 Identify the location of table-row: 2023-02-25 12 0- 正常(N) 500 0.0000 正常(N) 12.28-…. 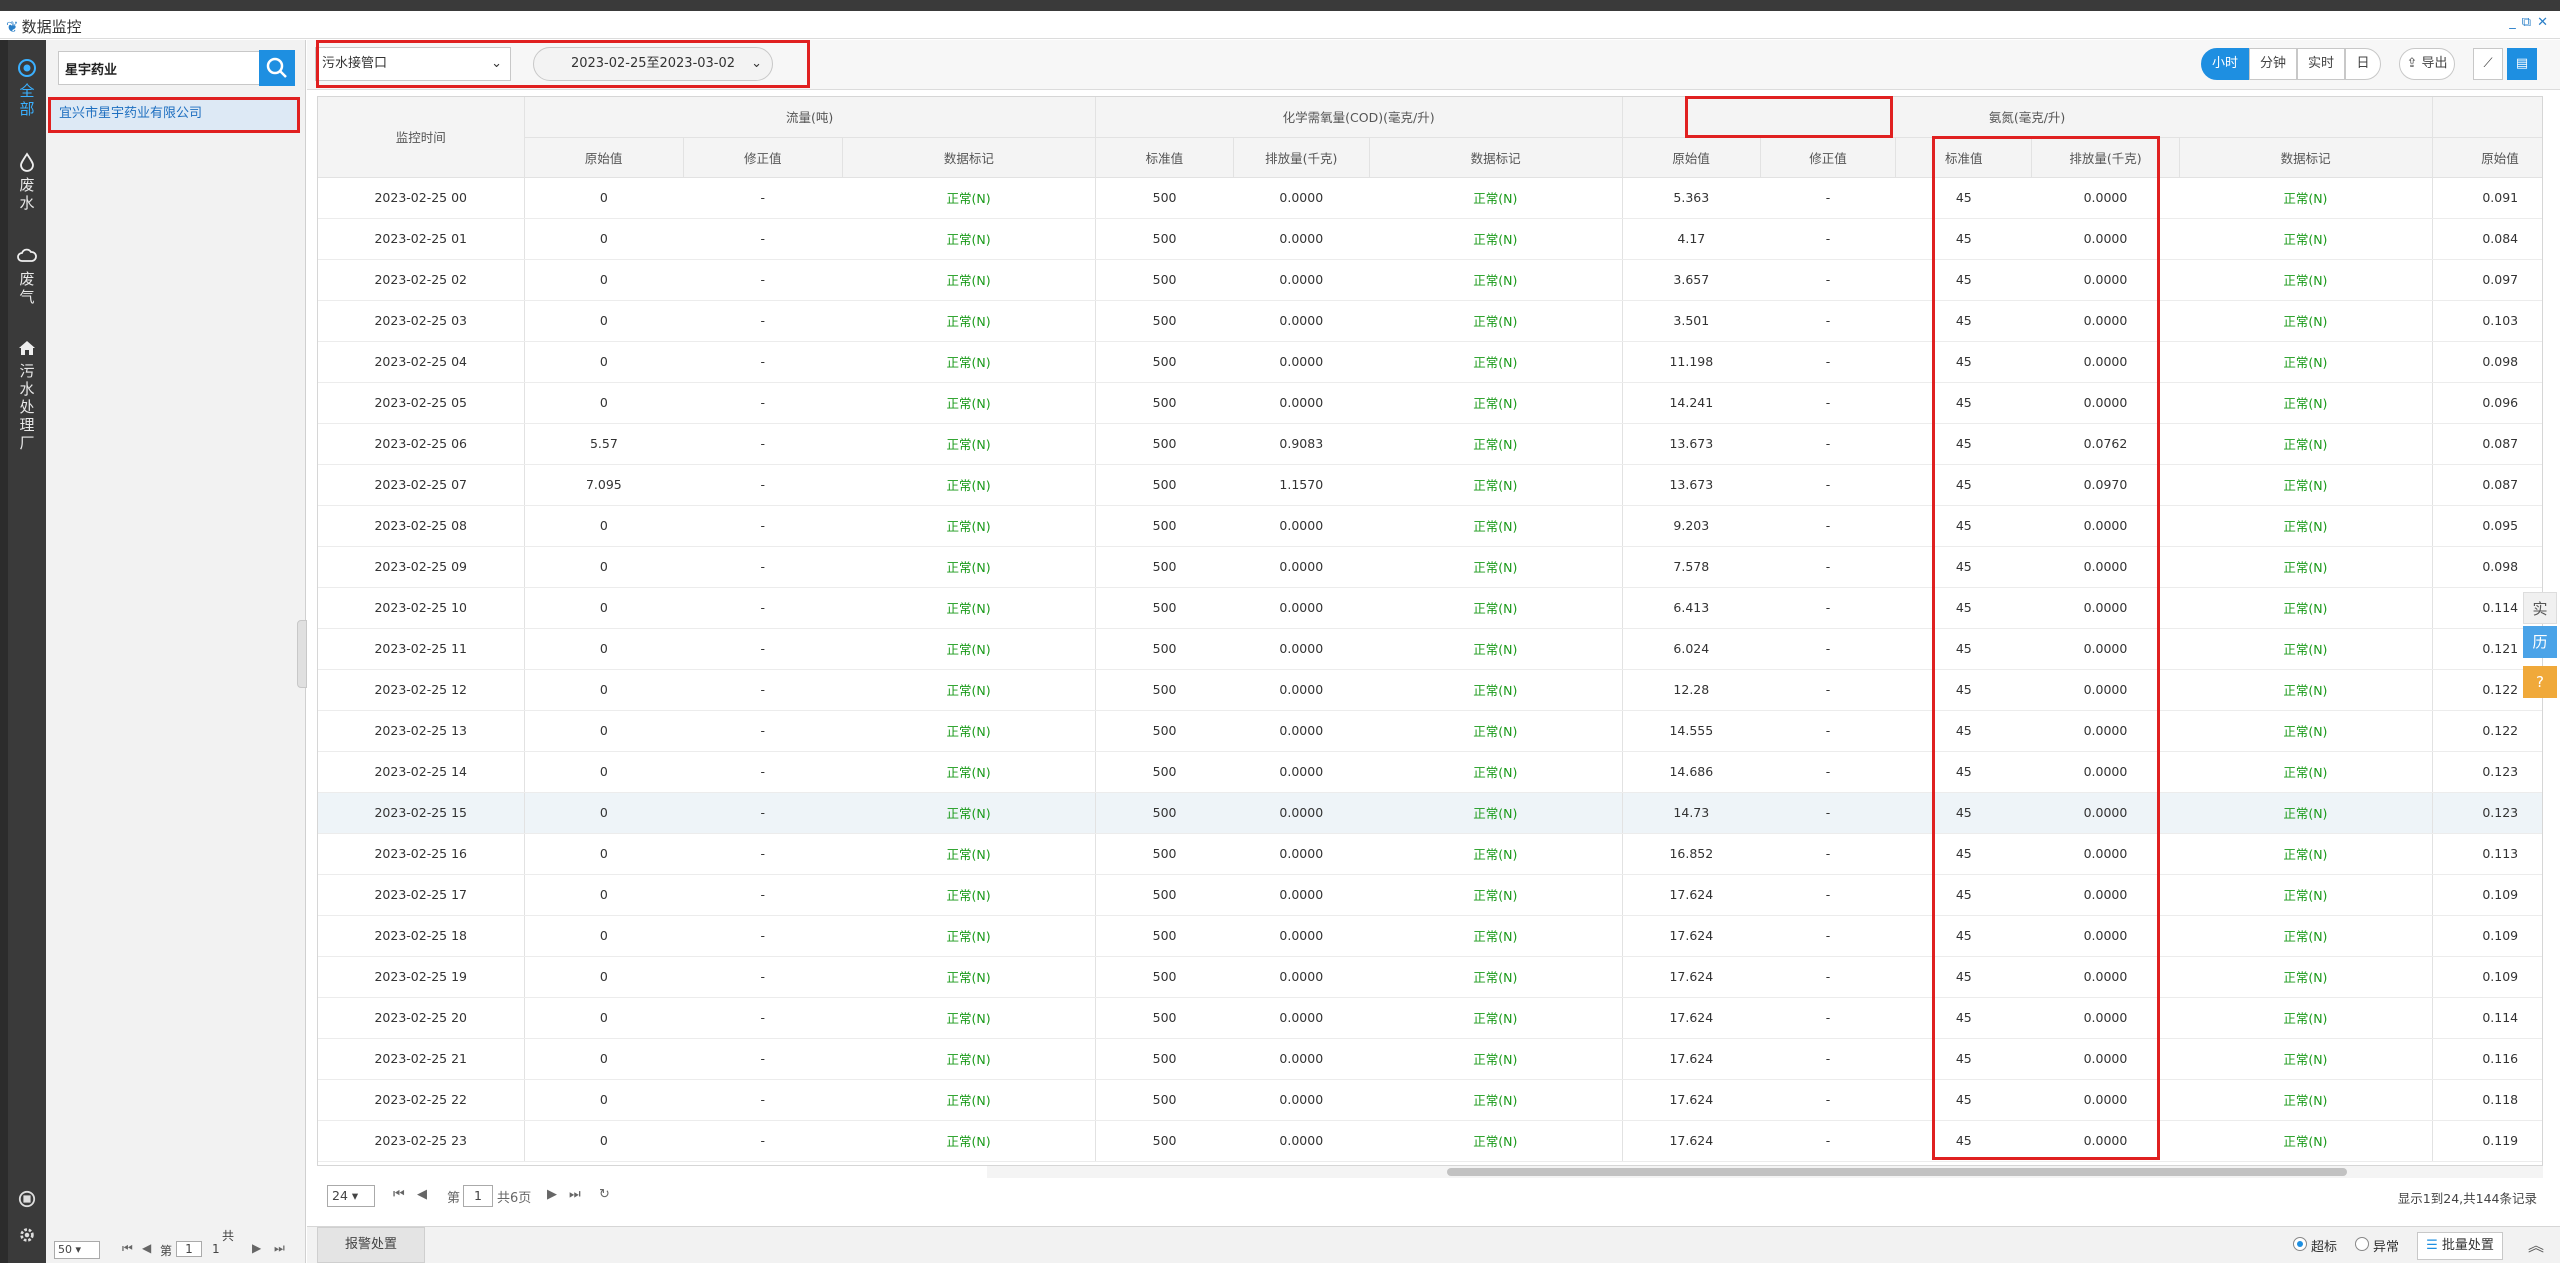
(1430, 690).